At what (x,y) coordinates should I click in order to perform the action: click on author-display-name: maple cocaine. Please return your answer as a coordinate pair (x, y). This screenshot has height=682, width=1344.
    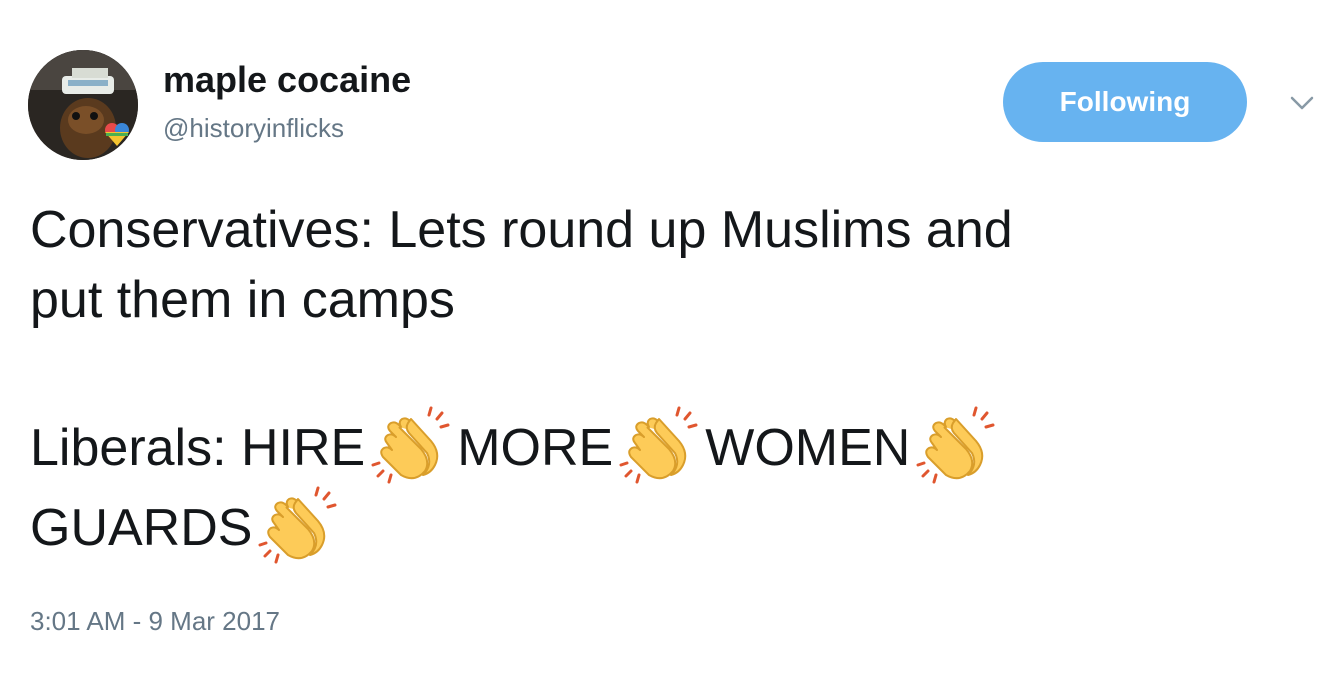
    Looking at the image, I should click on (287, 80).